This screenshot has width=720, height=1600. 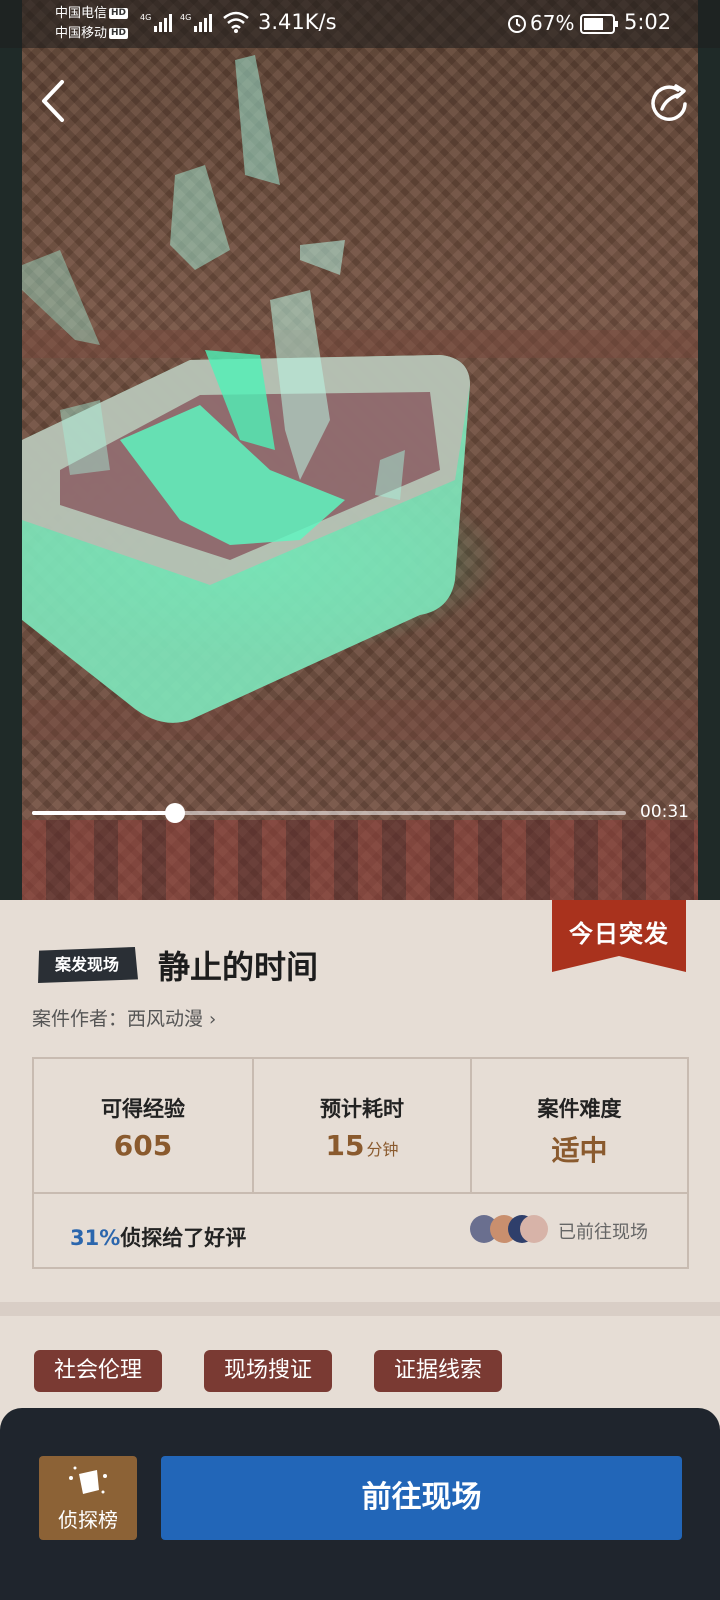 I want to click on case-title: 静止的时间, so click(x=238, y=967).